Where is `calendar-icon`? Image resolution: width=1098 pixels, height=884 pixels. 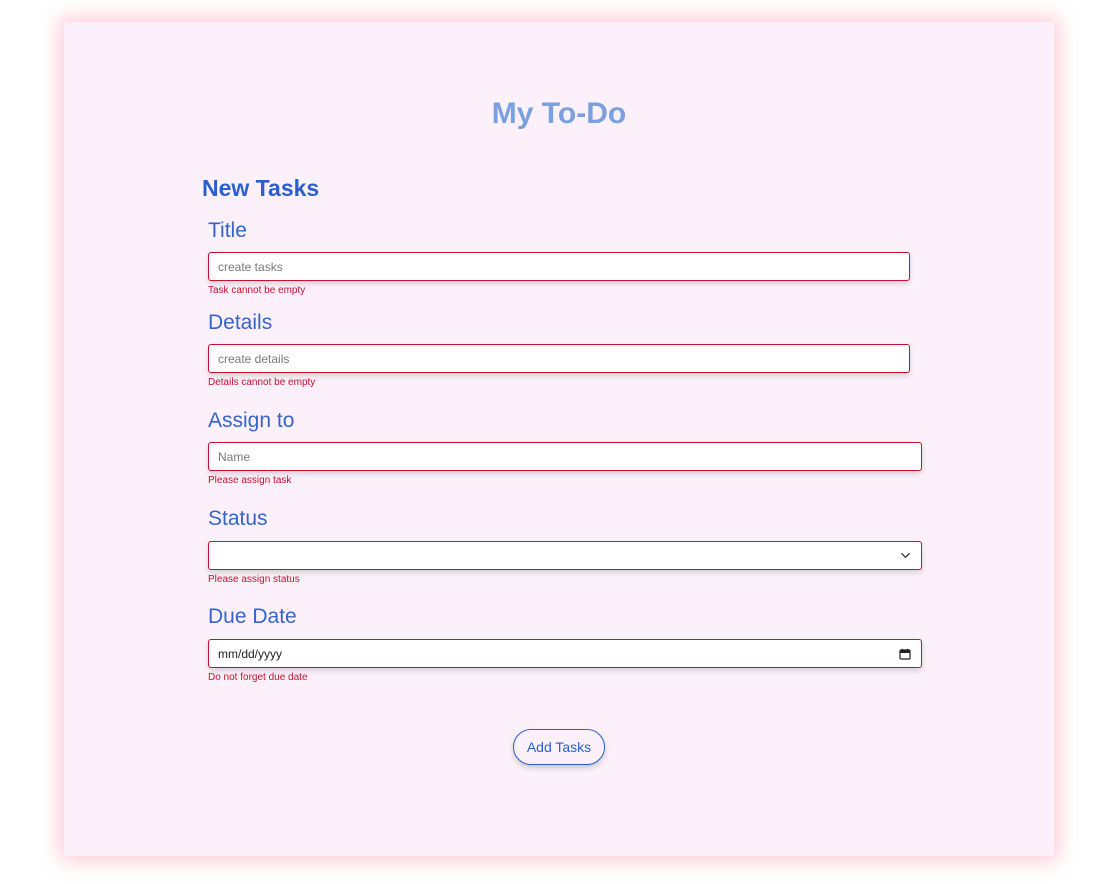
calendar-icon is located at coordinates (905, 654).